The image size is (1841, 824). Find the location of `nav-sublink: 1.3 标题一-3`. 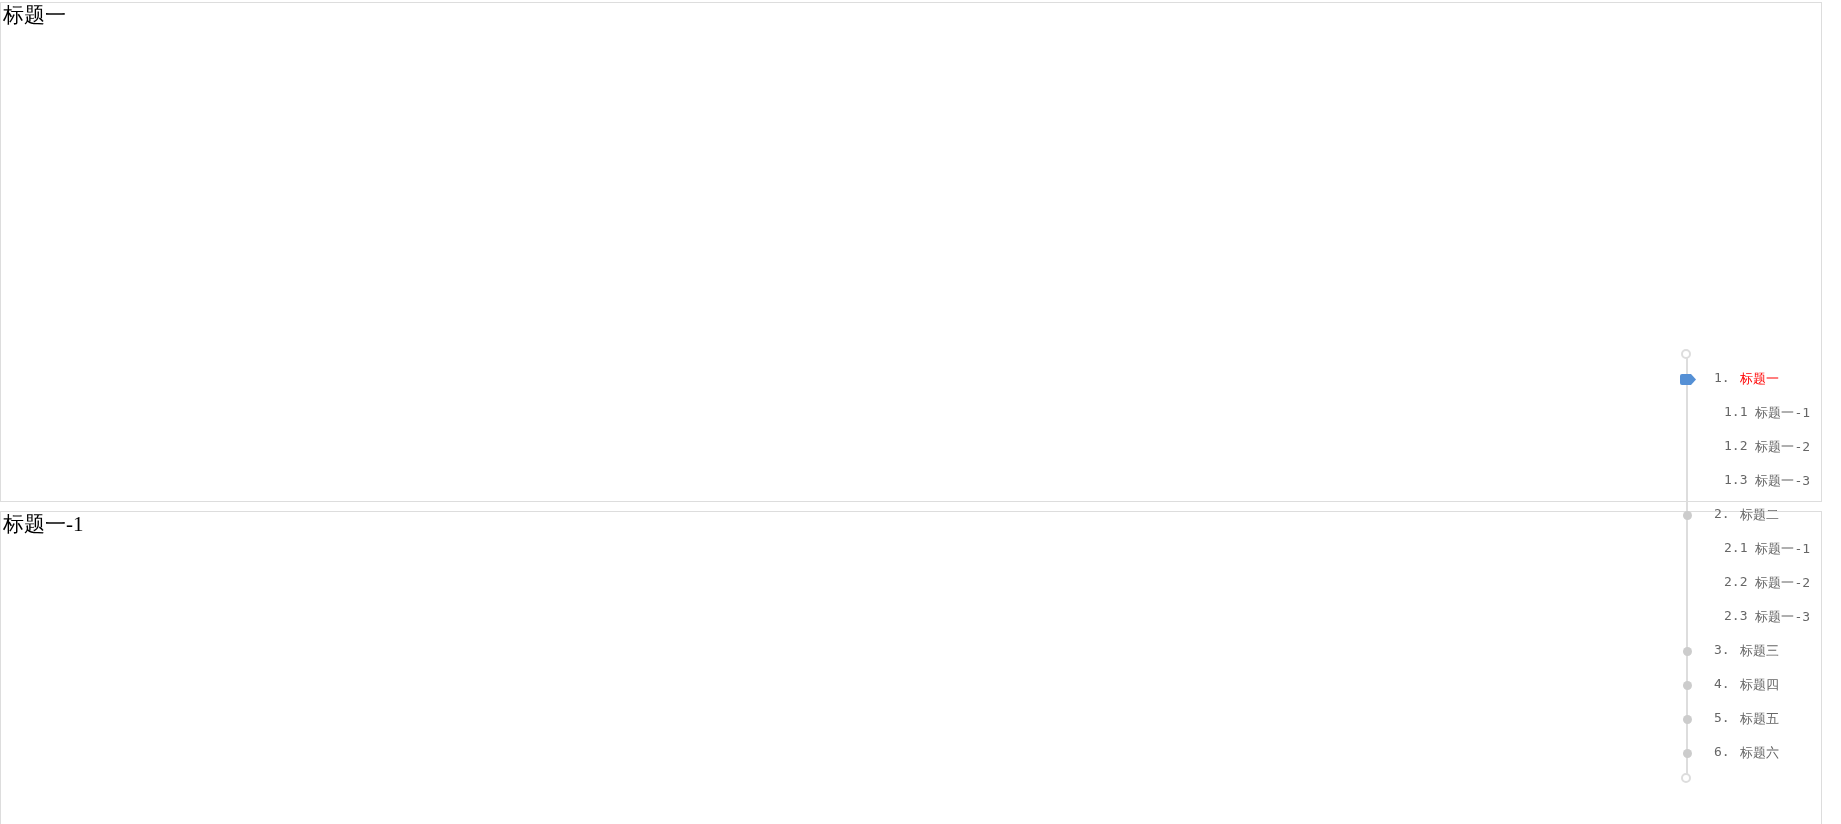

nav-sublink: 1.3 标题一-3 is located at coordinates (1767, 481).